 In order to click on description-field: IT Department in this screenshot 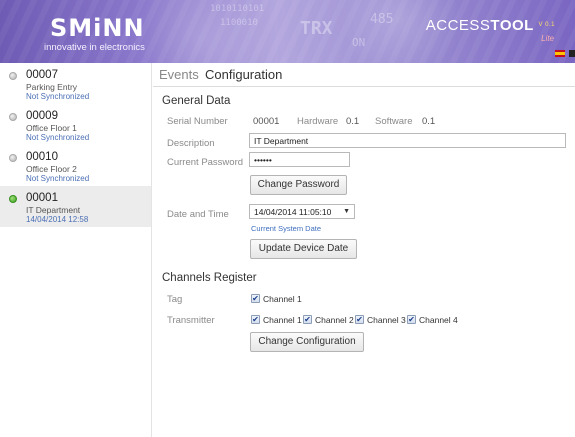, I will do `click(407, 140)`.